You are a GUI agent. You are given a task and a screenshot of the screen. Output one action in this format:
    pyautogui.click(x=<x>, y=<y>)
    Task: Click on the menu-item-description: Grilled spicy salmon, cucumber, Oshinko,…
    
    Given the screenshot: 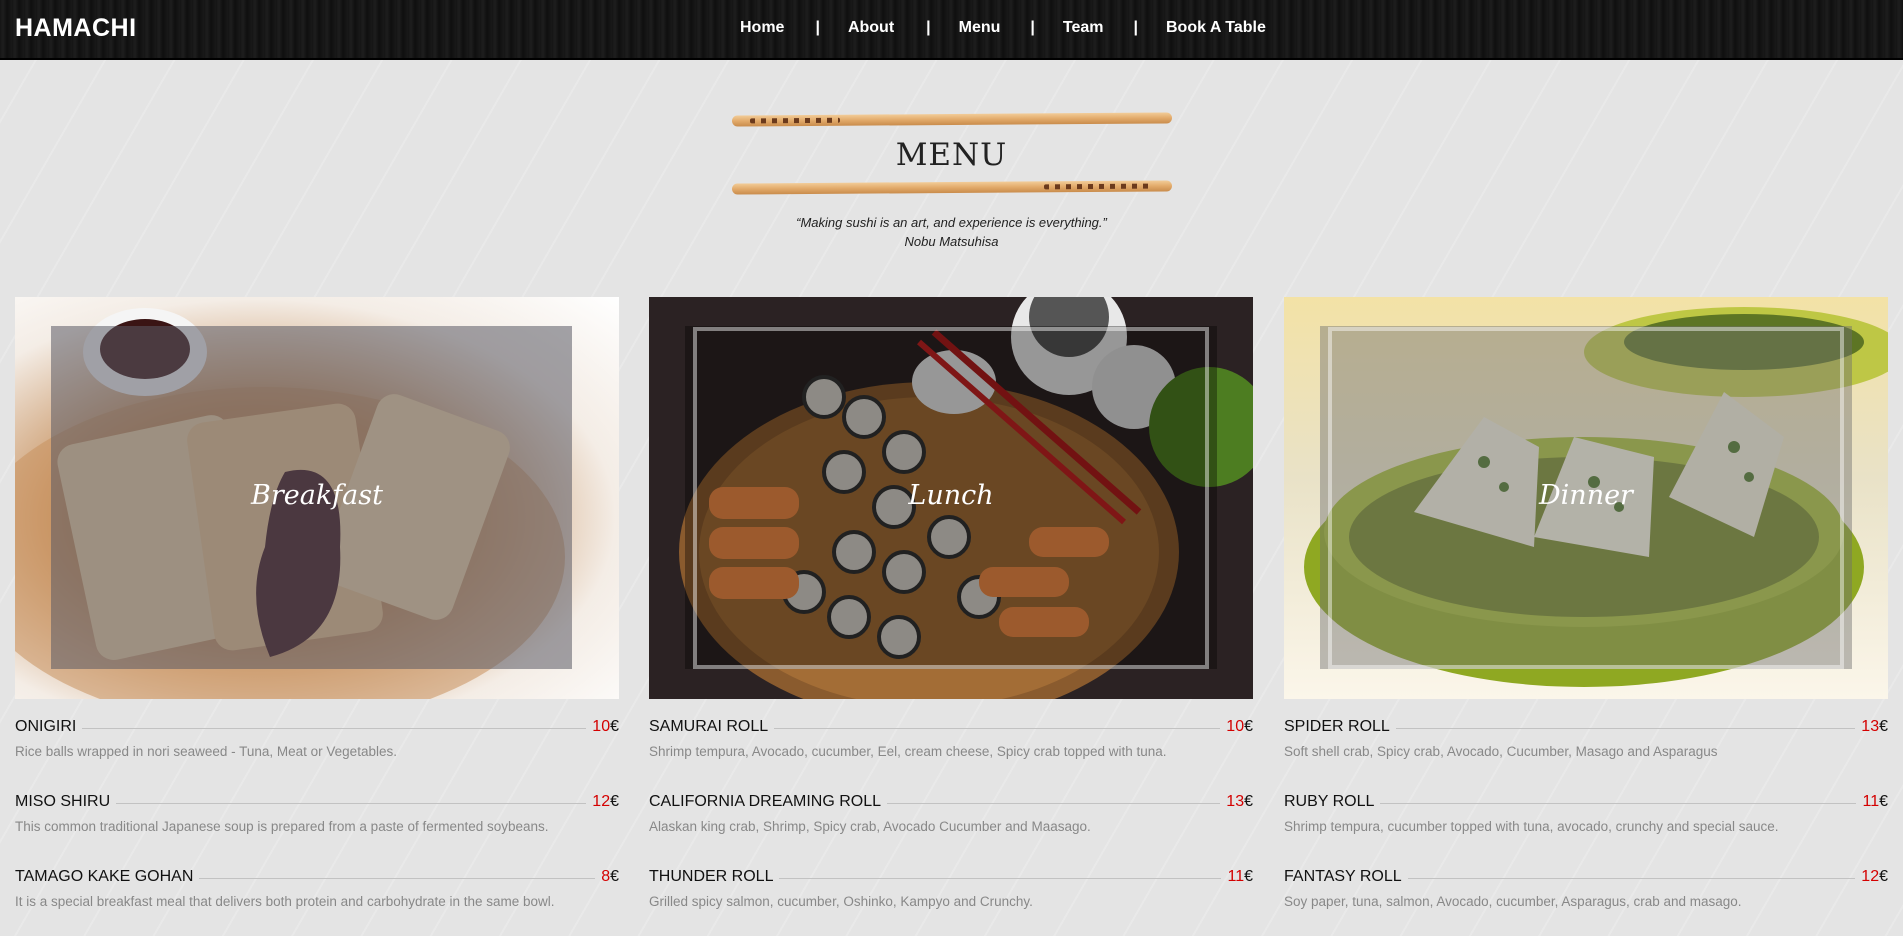 What is the action you would take?
    pyautogui.click(x=841, y=901)
    